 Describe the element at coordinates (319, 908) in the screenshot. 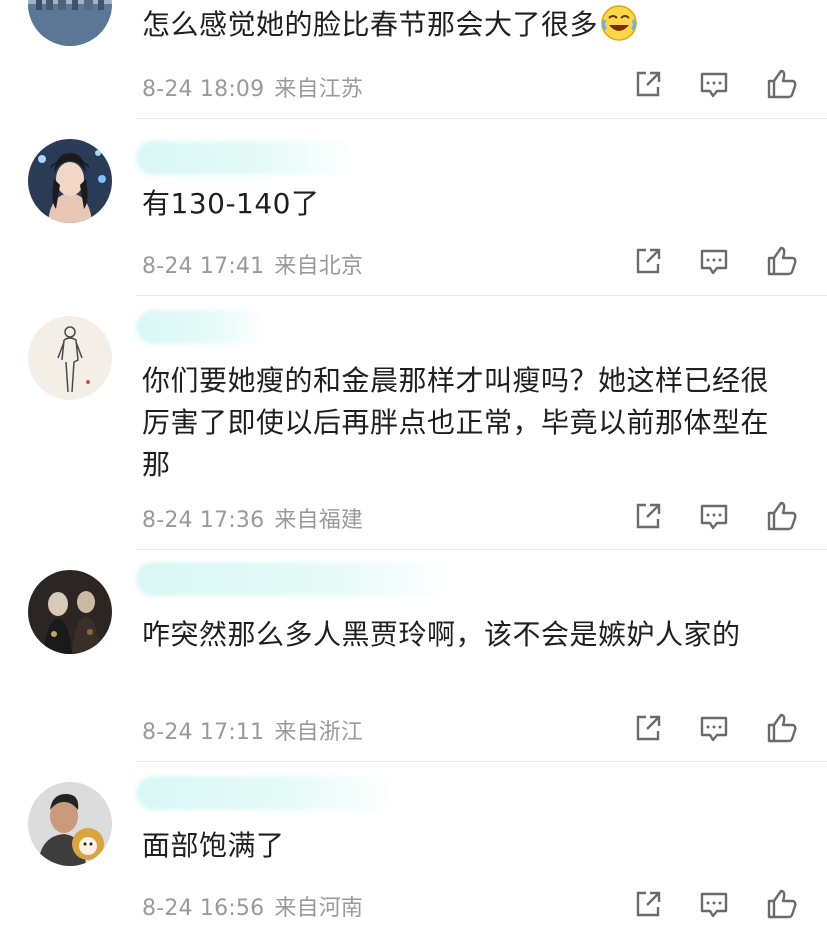

I see `comment-location: 来自河南` at that location.